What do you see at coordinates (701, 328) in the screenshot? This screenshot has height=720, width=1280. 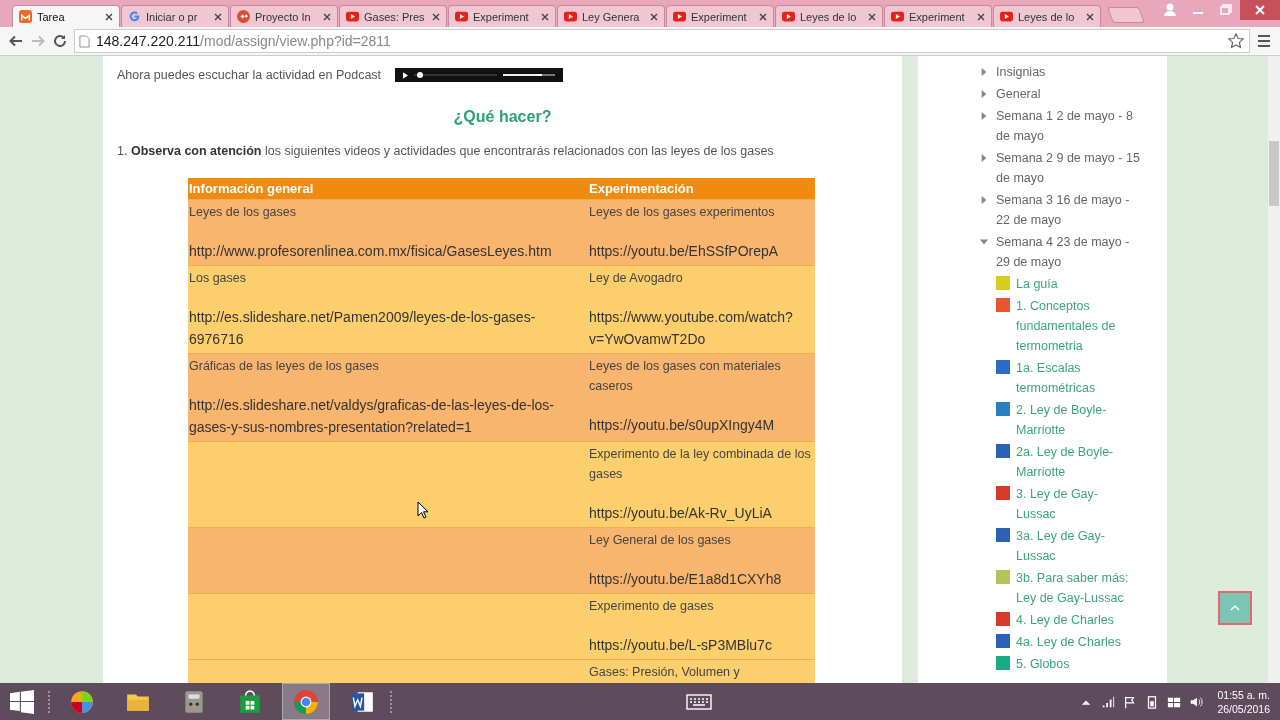 I see `resource-link: https://www.youtube.com/watch?v=YwOvamwT2Do` at bounding box center [701, 328].